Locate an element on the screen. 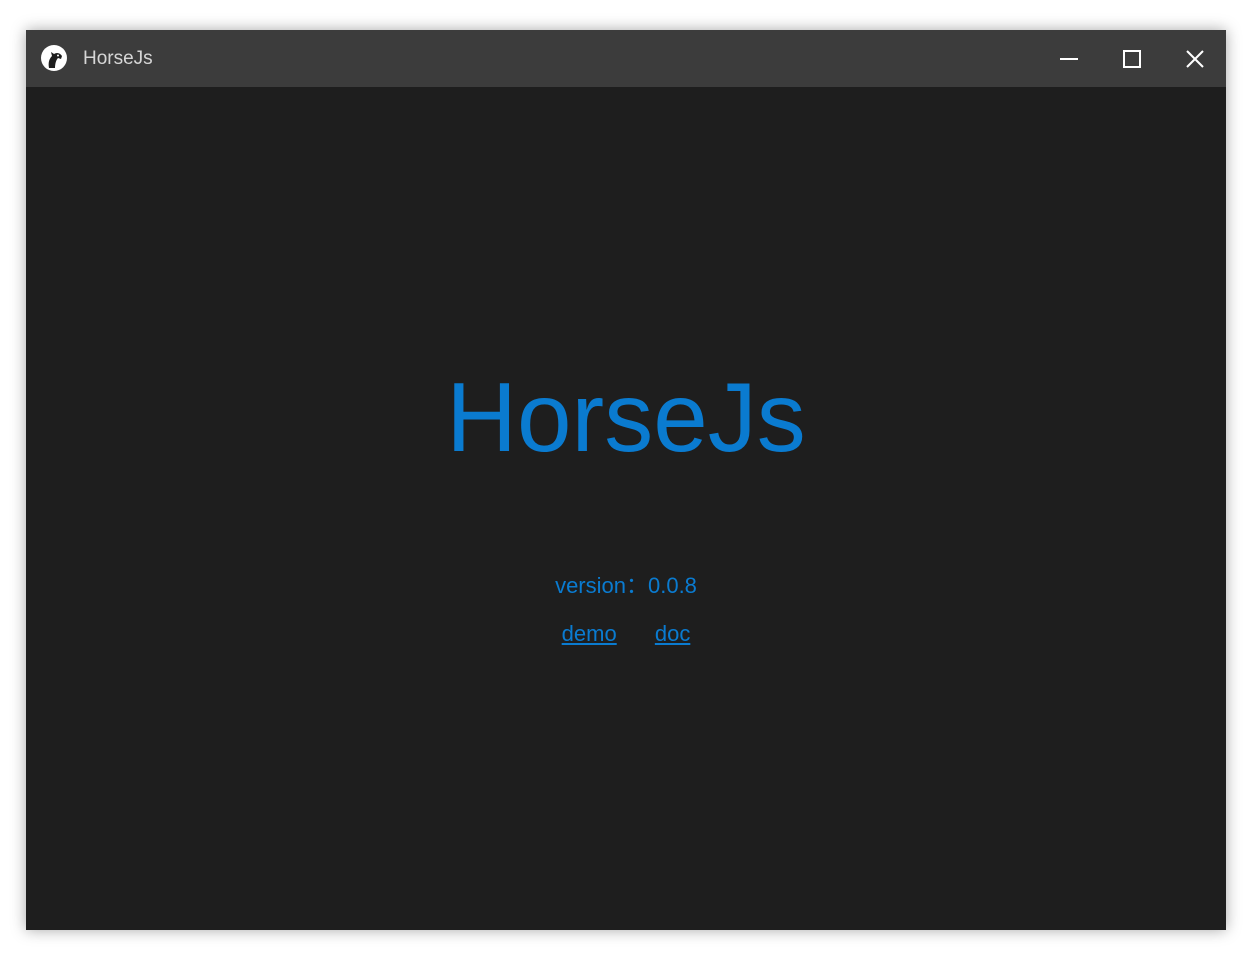 The image size is (1256, 962). version-info: version：0.0.8 is located at coordinates (626, 586).